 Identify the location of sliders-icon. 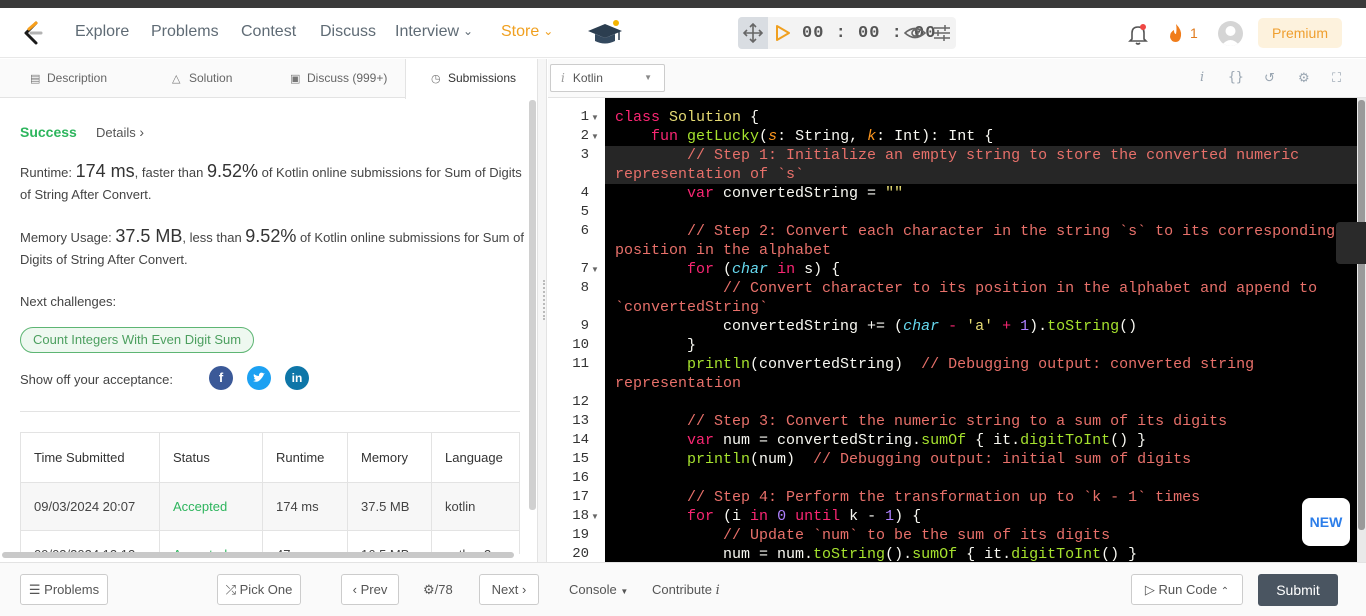
(942, 33).